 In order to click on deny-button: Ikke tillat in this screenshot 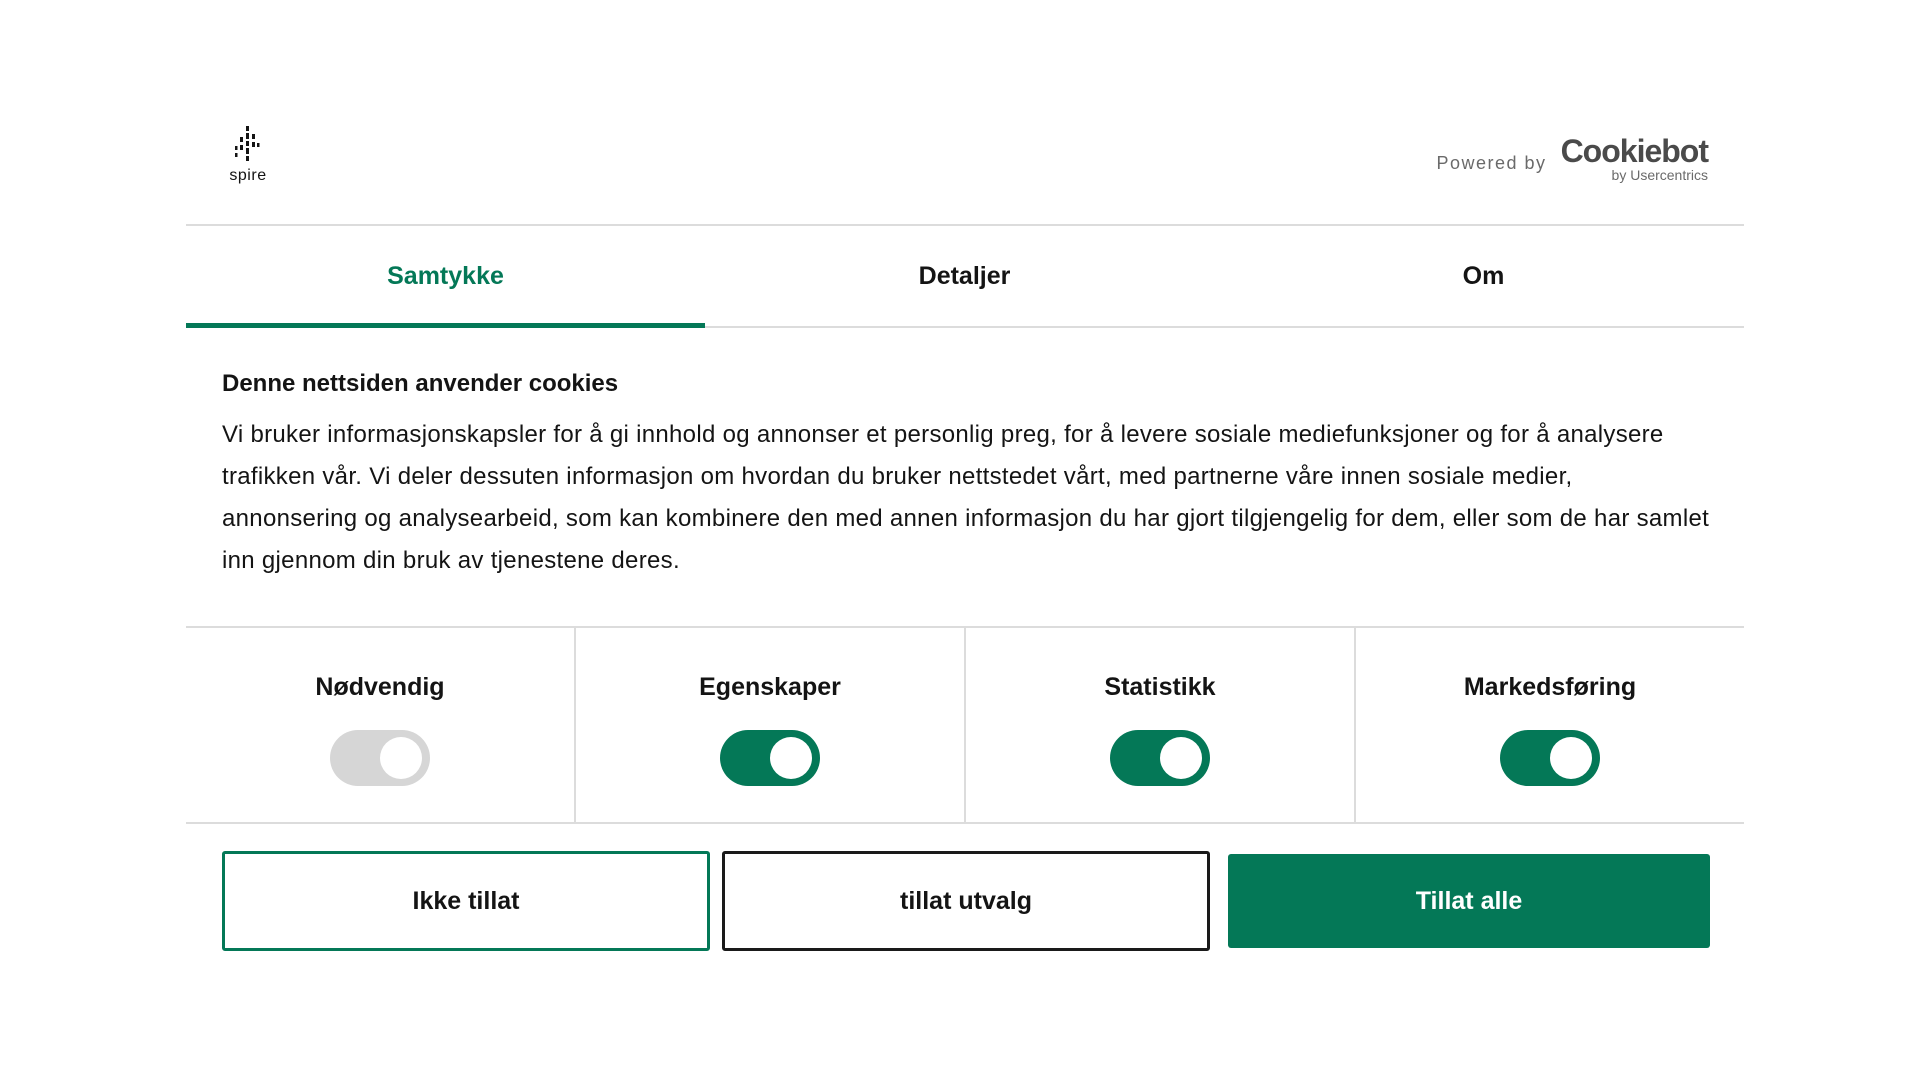, I will do `click(466, 901)`.